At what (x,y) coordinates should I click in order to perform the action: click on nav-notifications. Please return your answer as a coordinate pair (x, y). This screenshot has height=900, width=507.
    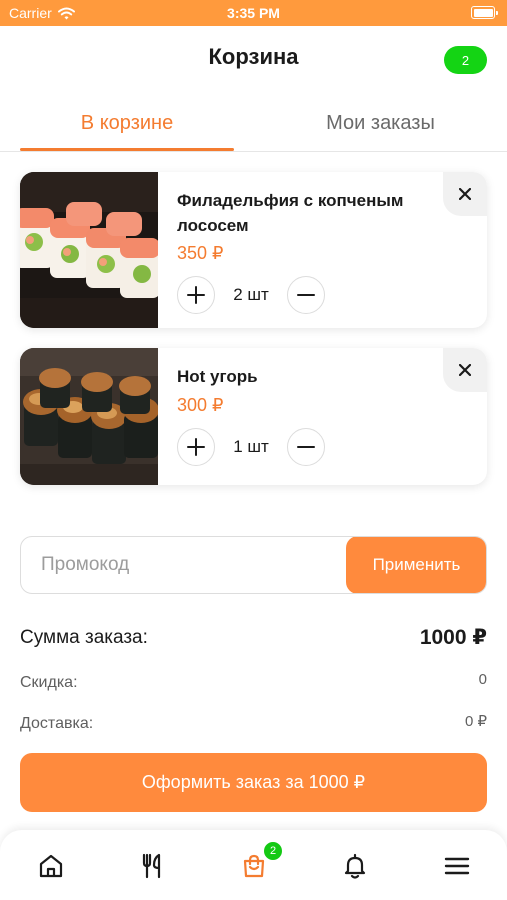
    Looking at the image, I should click on (355, 866).